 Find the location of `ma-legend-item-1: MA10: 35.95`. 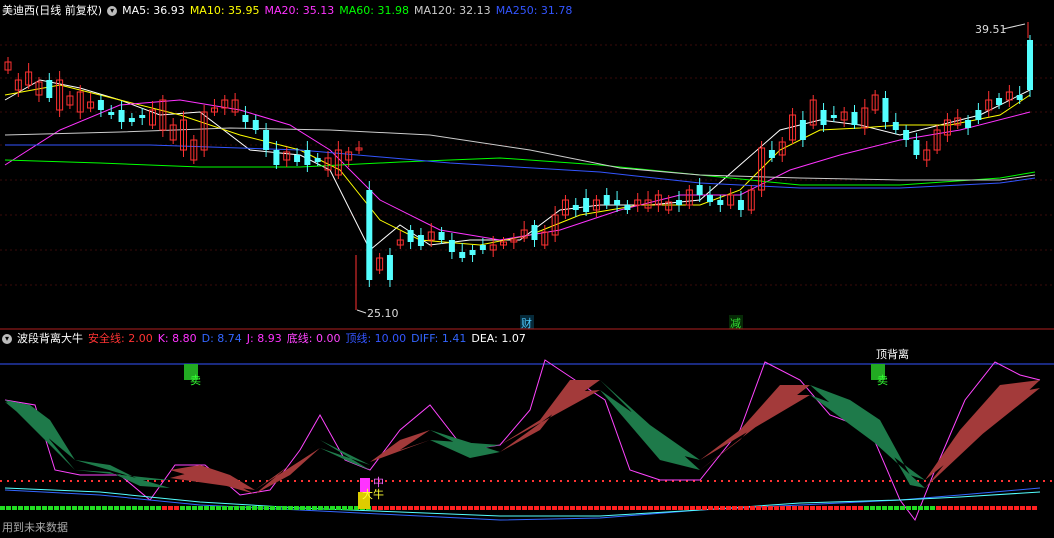

ma-legend-item-1: MA10: 35.95 is located at coordinates (224, 10).